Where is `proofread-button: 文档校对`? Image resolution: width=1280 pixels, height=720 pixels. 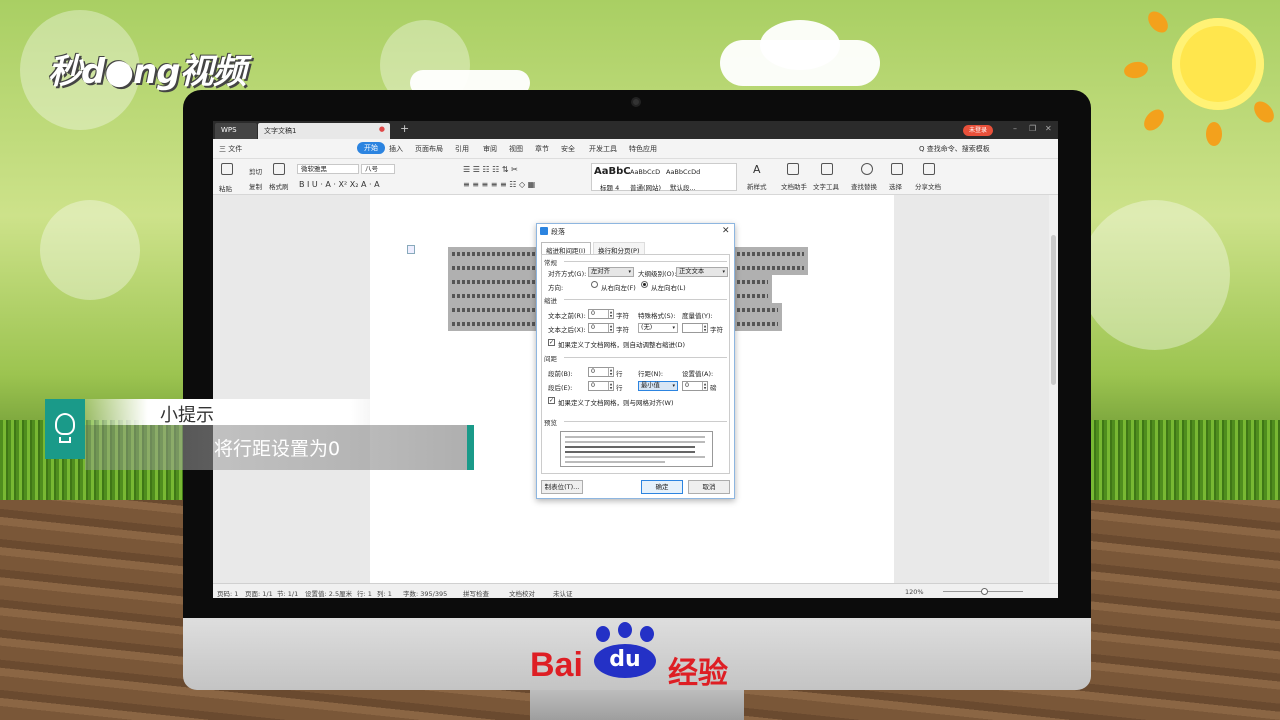
proofread-button: 文档校对 is located at coordinates (522, 593).